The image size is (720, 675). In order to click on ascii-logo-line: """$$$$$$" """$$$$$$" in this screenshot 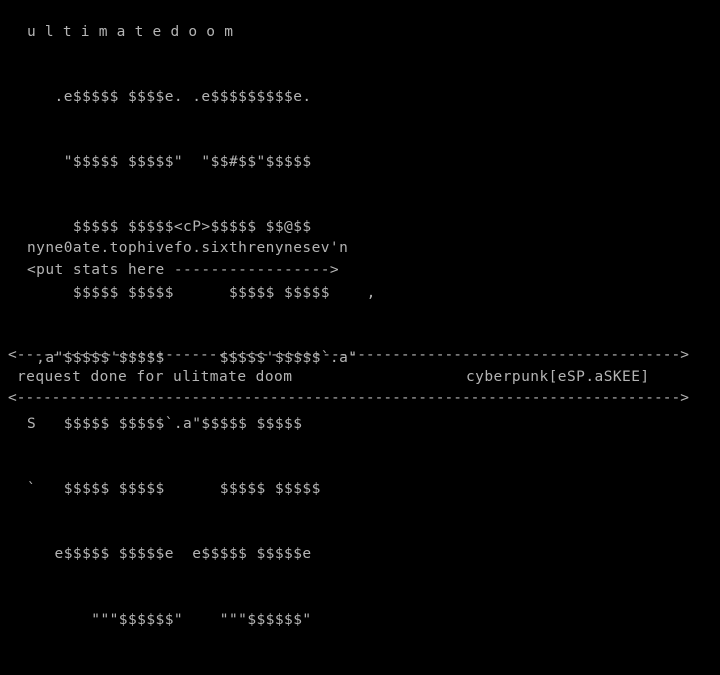, I will do `click(169, 619)`.